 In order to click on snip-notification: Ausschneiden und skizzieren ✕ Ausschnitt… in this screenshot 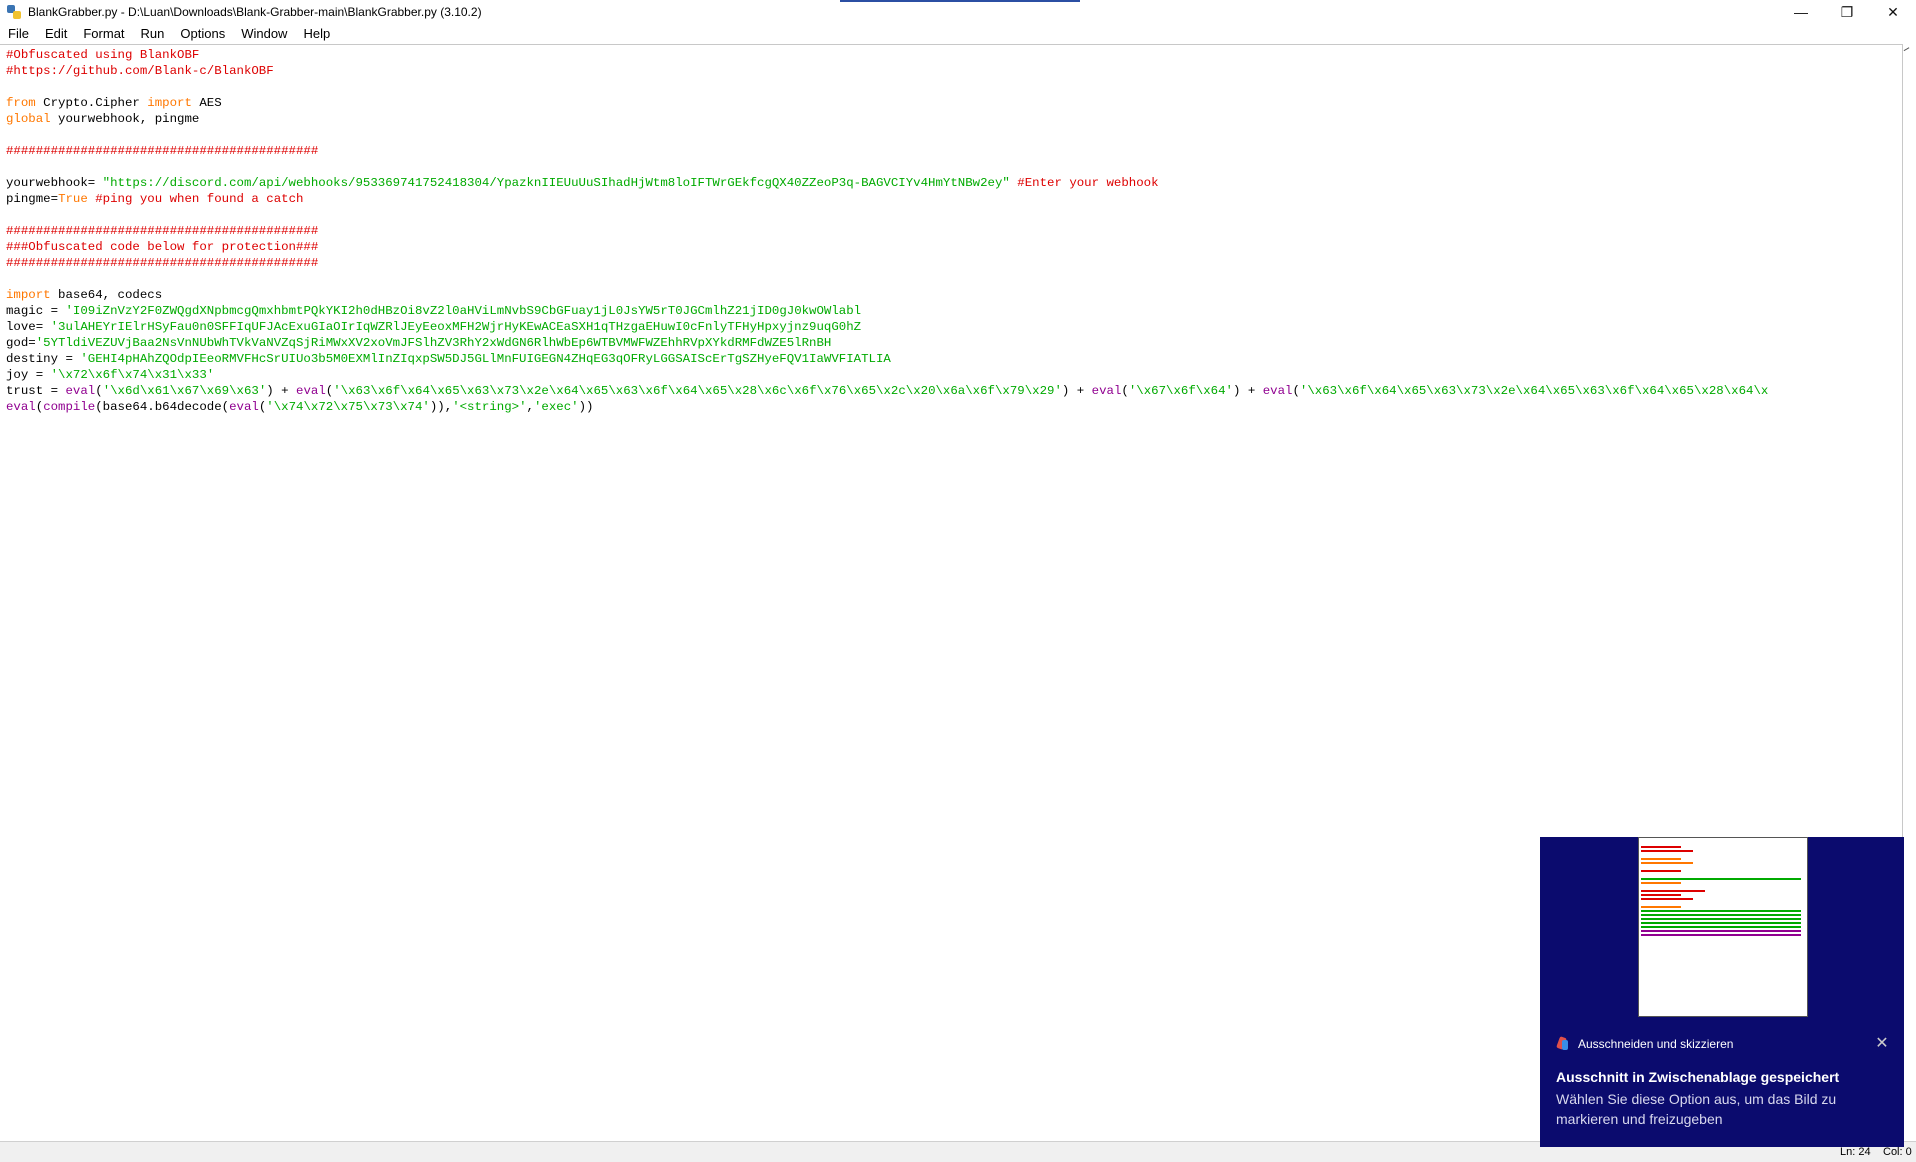, I will do `click(1722, 992)`.